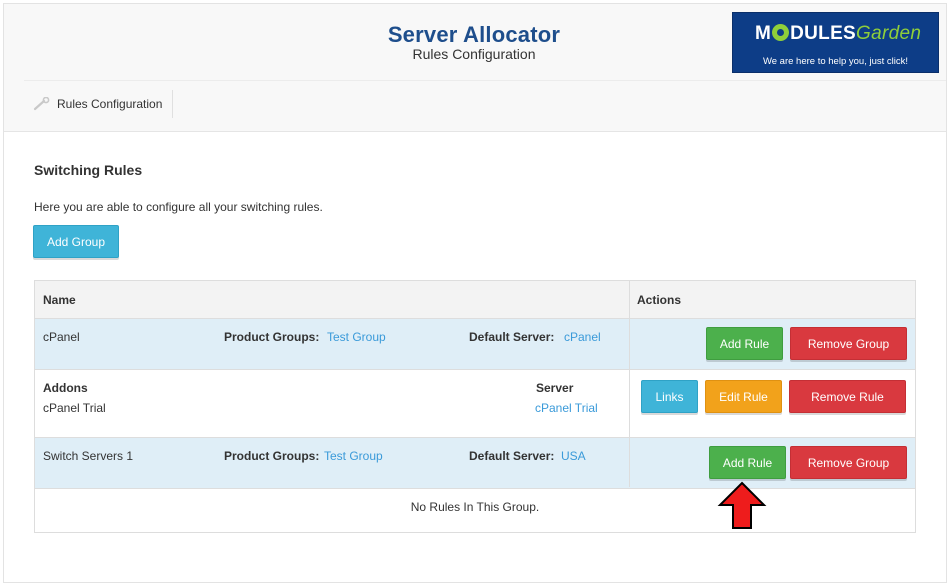 Image resolution: width=950 pixels, height=587 pixels. Describe the element at coordinates (61, 337) in the screenshot. I see `group-name: cPanel` at that location.